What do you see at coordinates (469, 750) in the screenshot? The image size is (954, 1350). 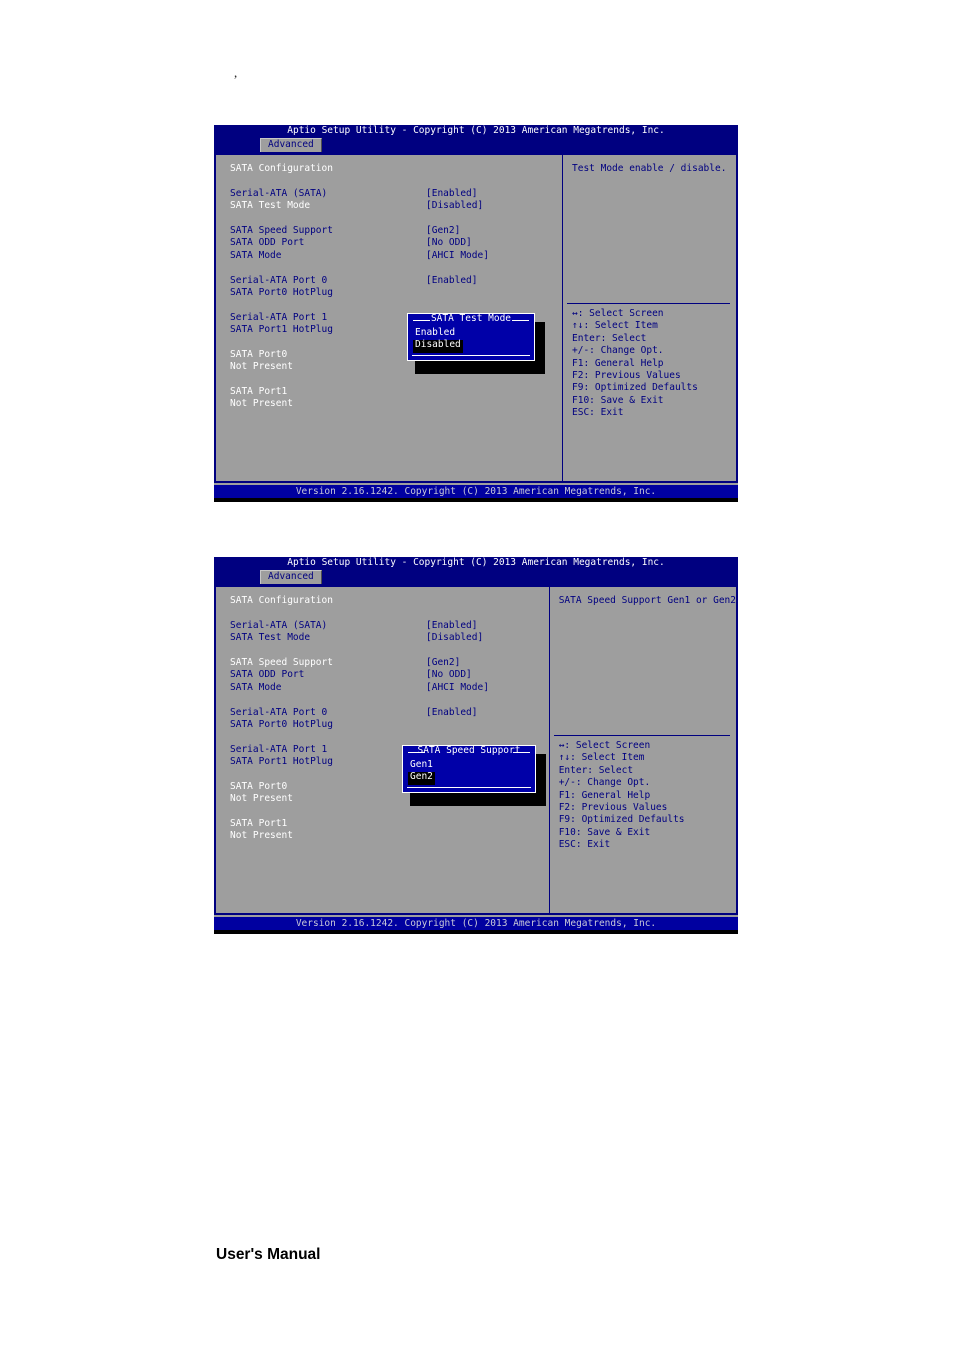 I see `popup-title: SATA Speed Support` at bounding box center [469, 750].